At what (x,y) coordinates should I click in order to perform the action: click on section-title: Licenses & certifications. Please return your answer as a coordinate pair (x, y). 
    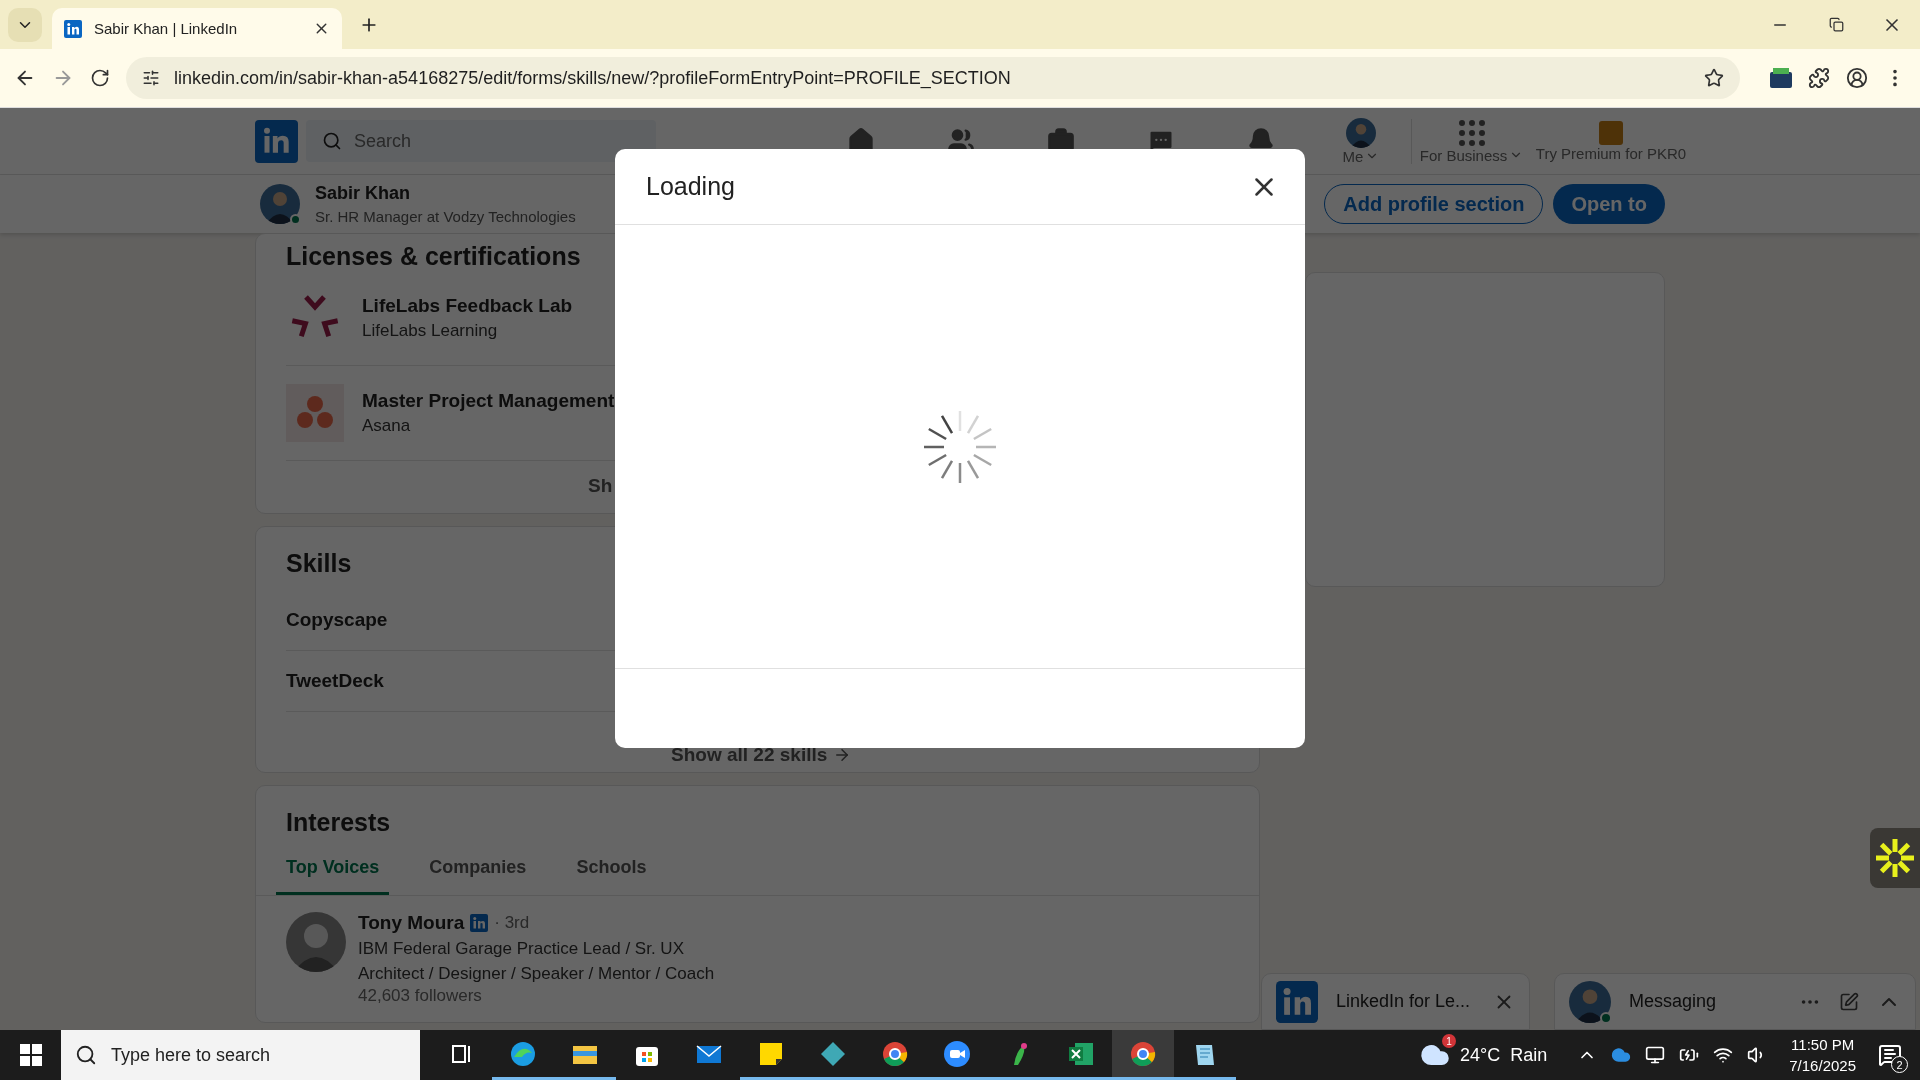
    Looking at the image, I should click on (433, 256).